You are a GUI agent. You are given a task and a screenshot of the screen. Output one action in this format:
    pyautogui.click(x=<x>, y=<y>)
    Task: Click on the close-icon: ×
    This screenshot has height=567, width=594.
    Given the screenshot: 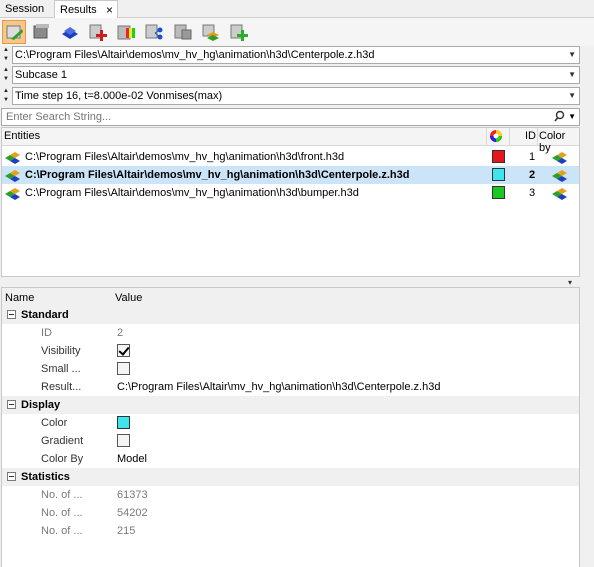 What is the action you would take?
    pyautogui.click(x=109, y=10)
    